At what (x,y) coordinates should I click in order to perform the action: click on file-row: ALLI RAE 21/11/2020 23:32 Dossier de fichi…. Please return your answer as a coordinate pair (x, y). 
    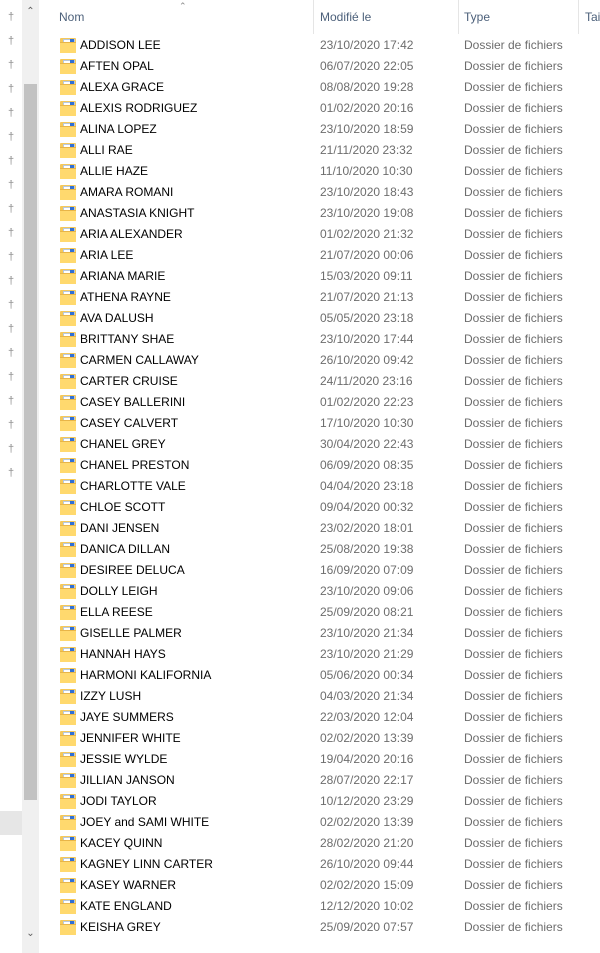
    Looking at the image, I should click on (320, 150).